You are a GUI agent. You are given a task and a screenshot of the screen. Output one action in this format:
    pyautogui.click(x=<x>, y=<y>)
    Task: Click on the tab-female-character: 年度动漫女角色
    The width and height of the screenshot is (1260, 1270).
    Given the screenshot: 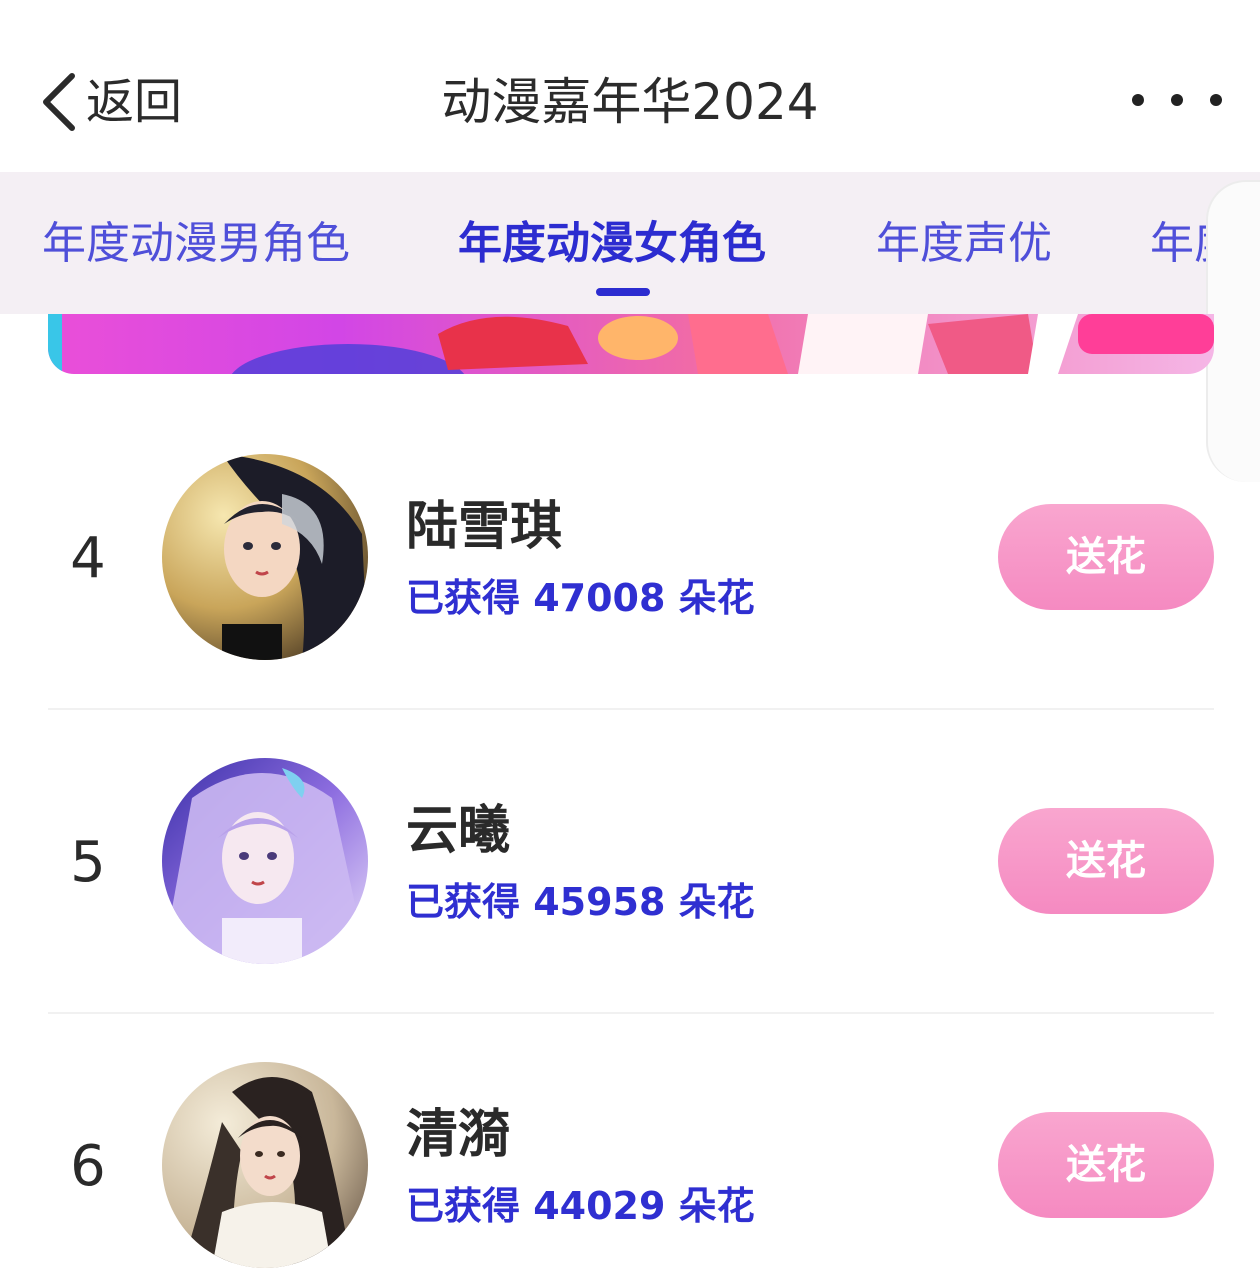 What is the action you would take?
    pyautogui.click(x=612, y=244)
    